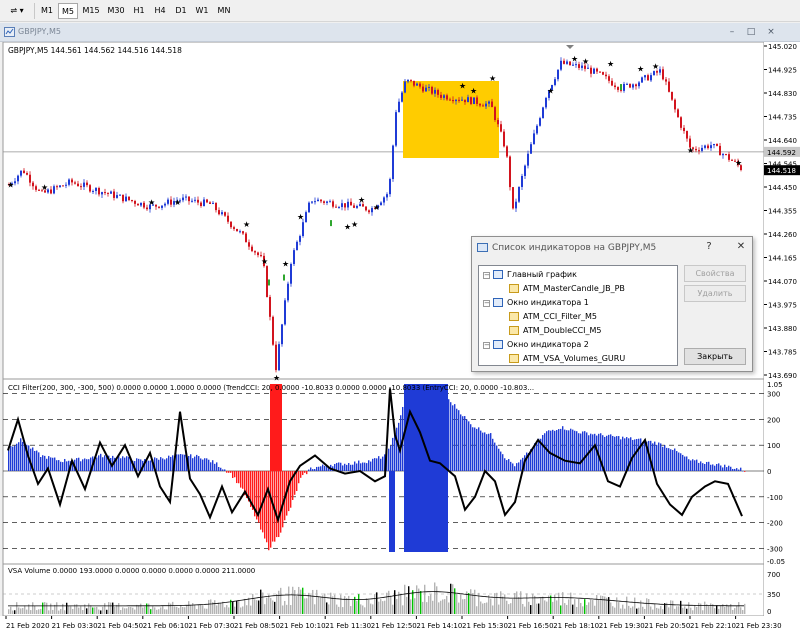 The width and height of the screenshot is (800, 634). I want to click on tree-window-node: Окно индикатора 2, so click(541, 345).